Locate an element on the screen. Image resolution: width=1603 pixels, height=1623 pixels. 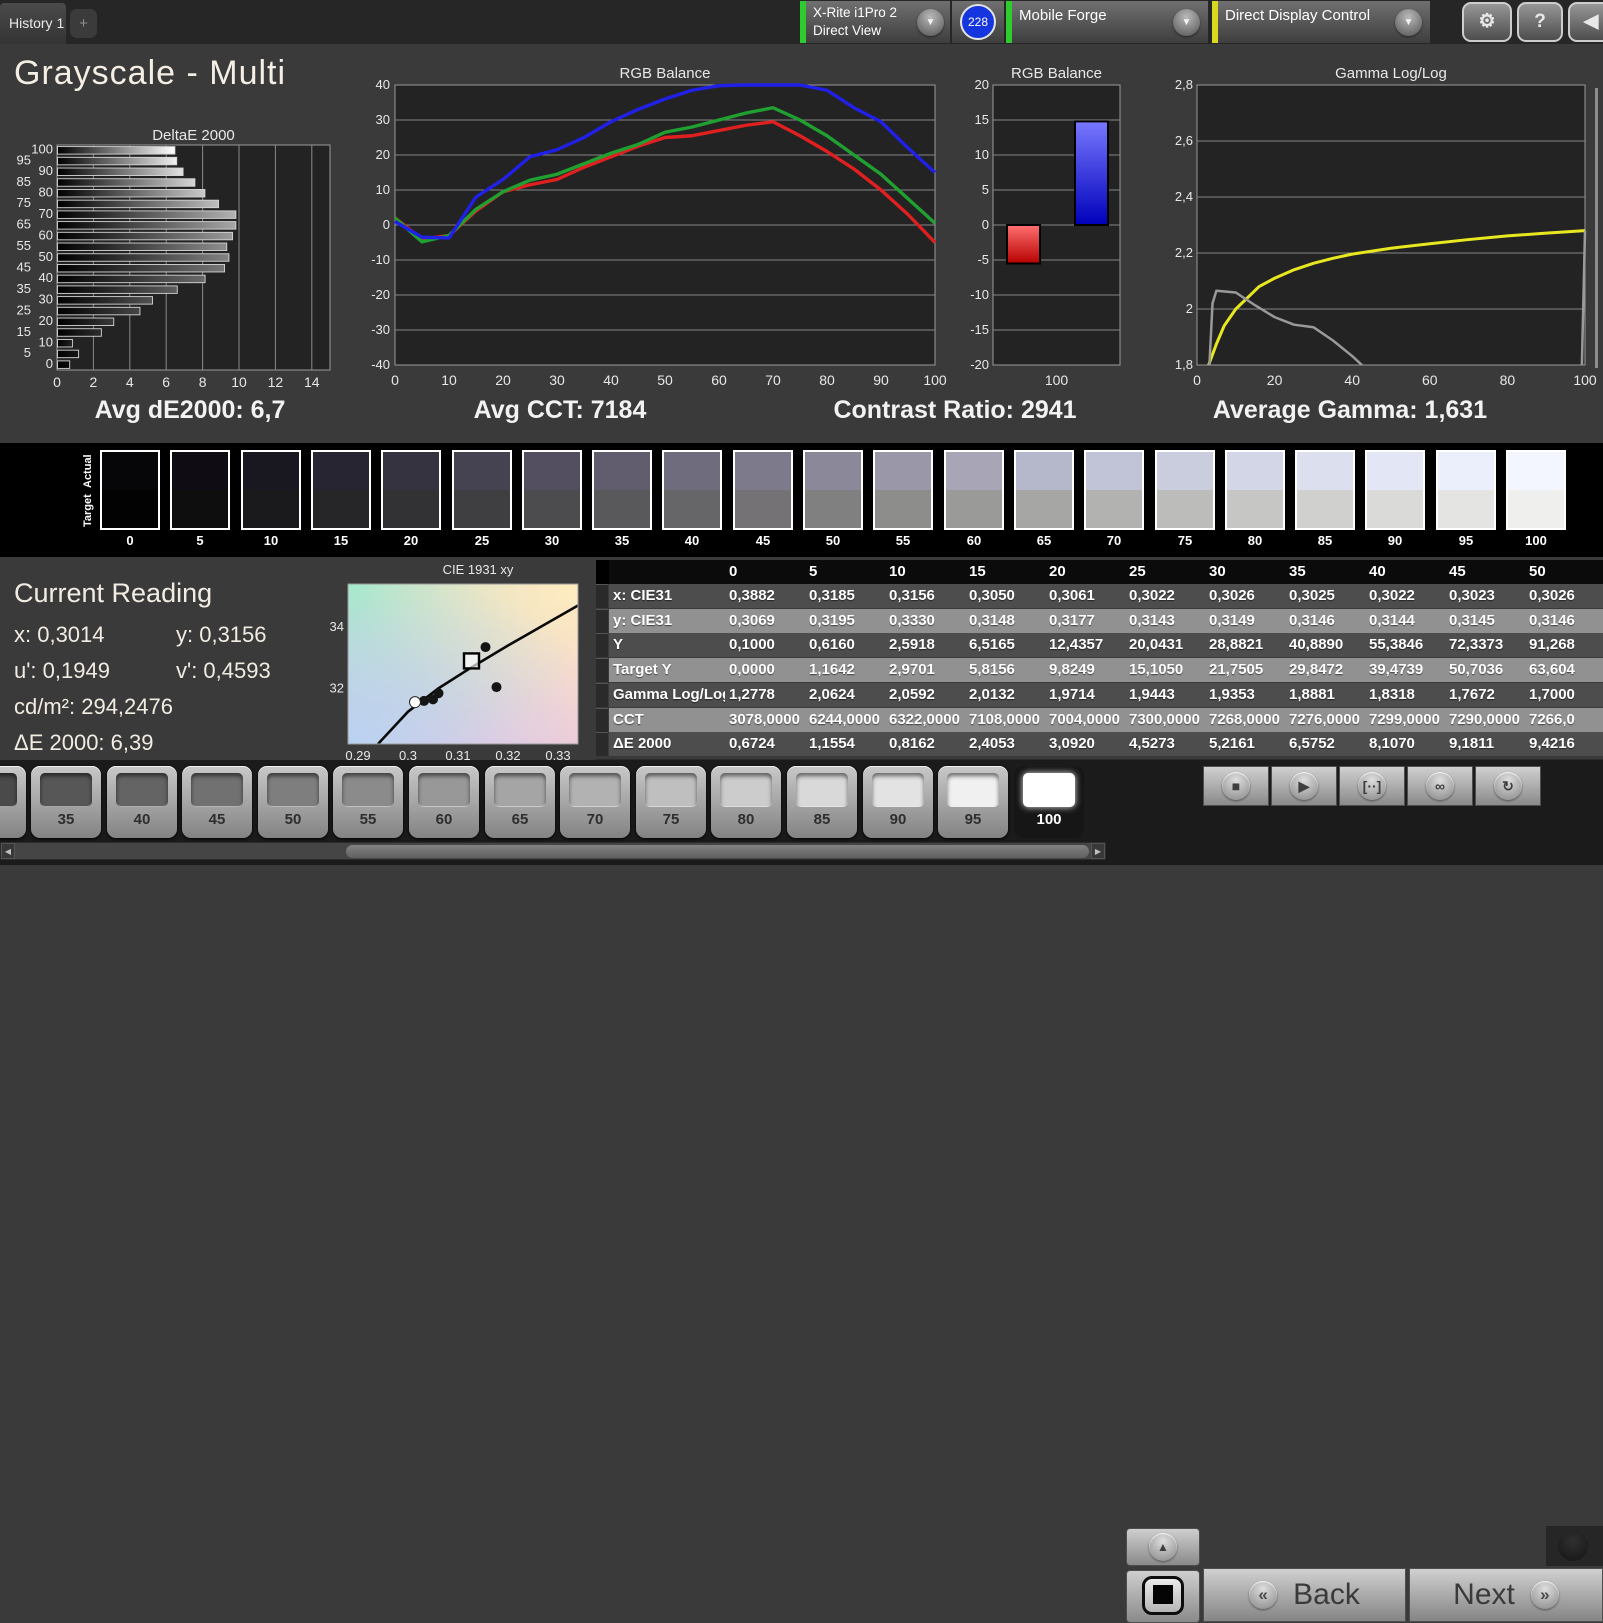
next-button: Next » is located at coordinates (1506, 1595).